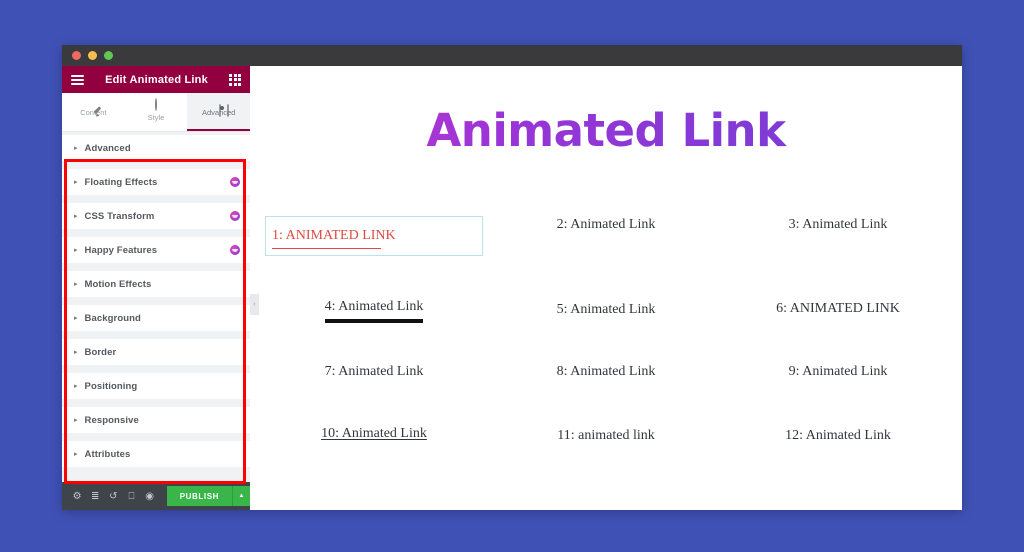 Image resolution: width=1024 pixels, height=552 pixels. I want to click on section-label: Motion Effects, so click(118, 284).